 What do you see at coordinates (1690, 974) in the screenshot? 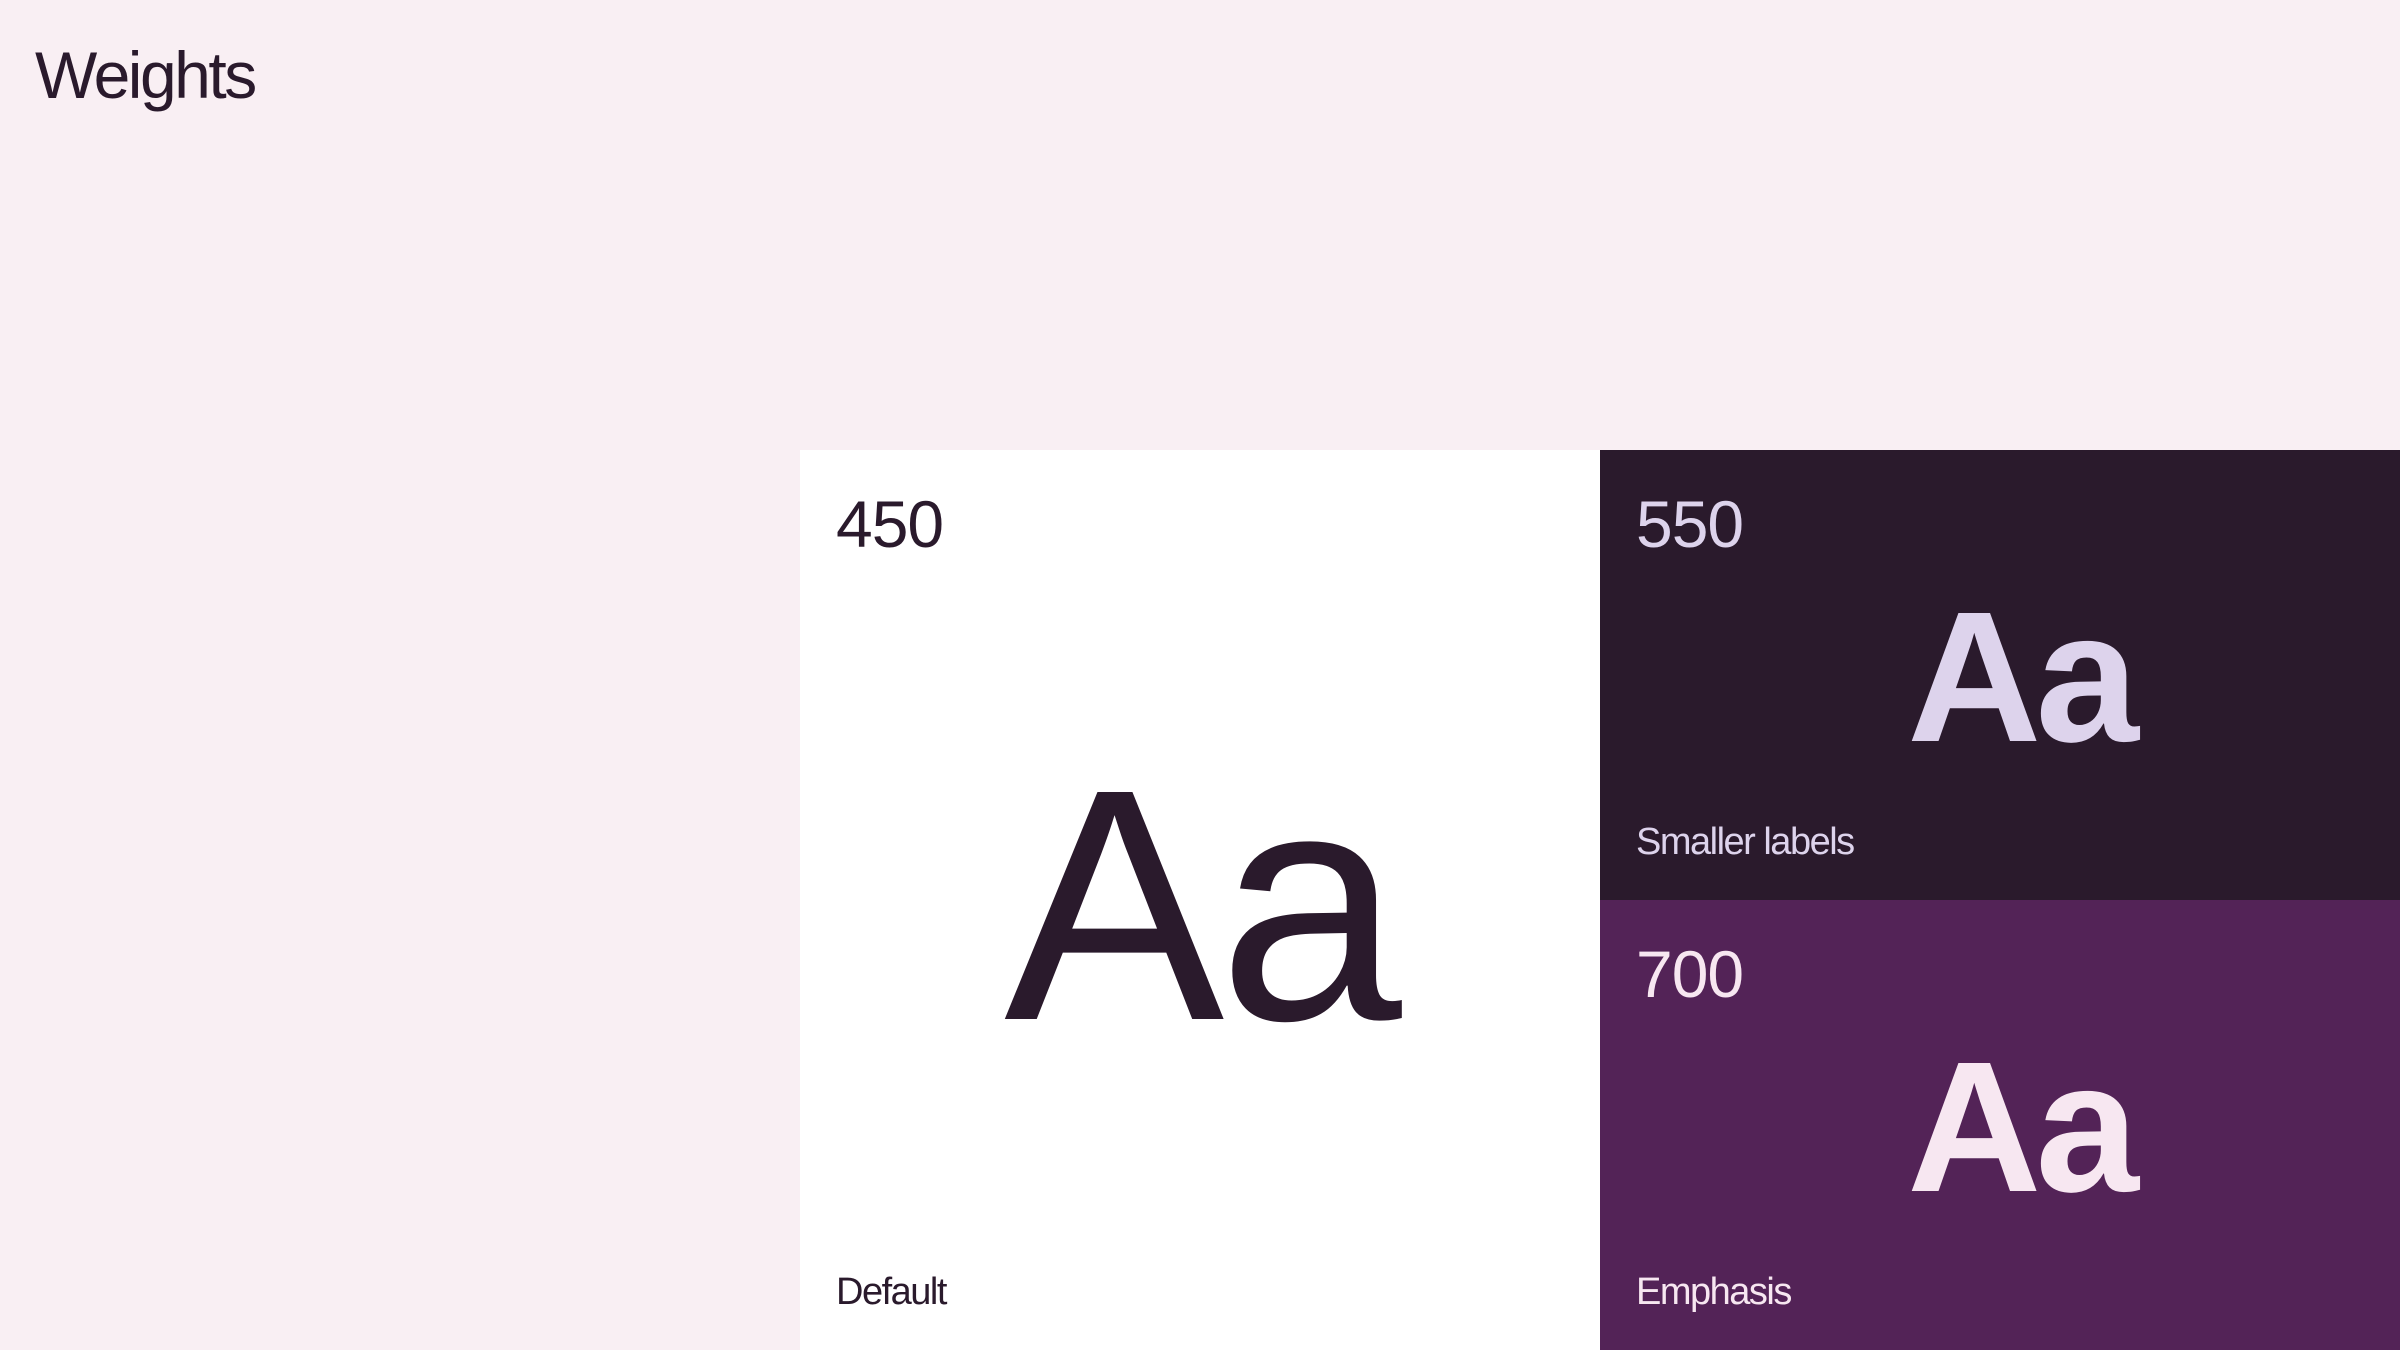
I see `weight-value: 700` at bounding box center [1690, 974].